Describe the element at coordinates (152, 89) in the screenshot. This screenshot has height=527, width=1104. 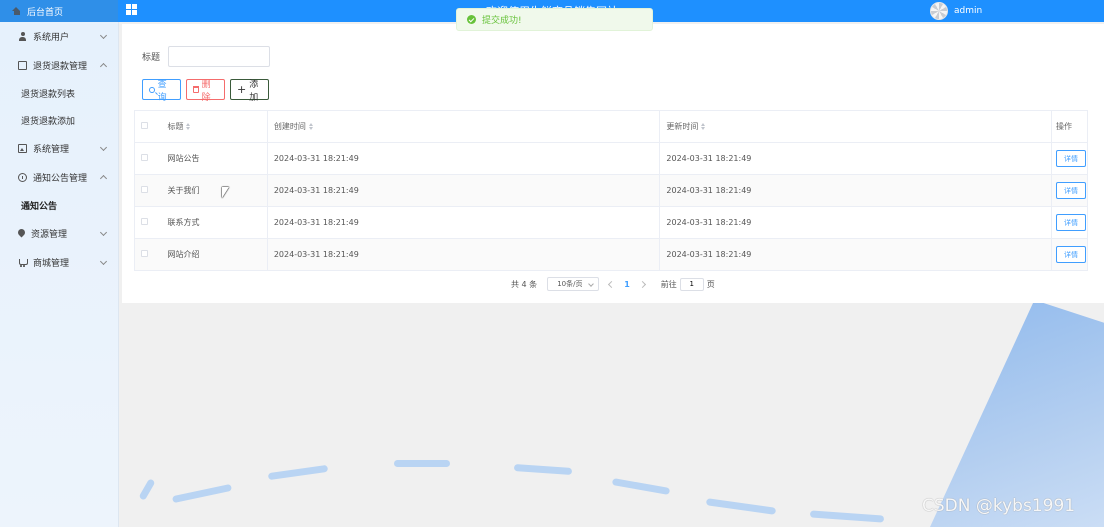
I see `search-icon` at that location.